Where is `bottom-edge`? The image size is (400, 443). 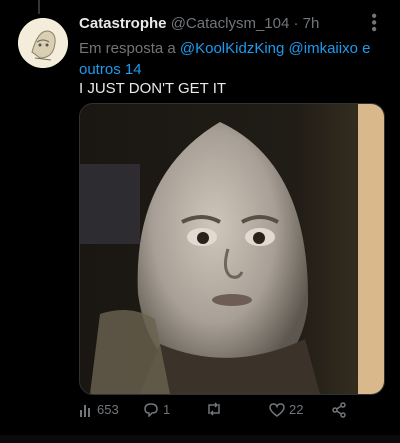 bottom-edge is located at coordinates (200, 439).